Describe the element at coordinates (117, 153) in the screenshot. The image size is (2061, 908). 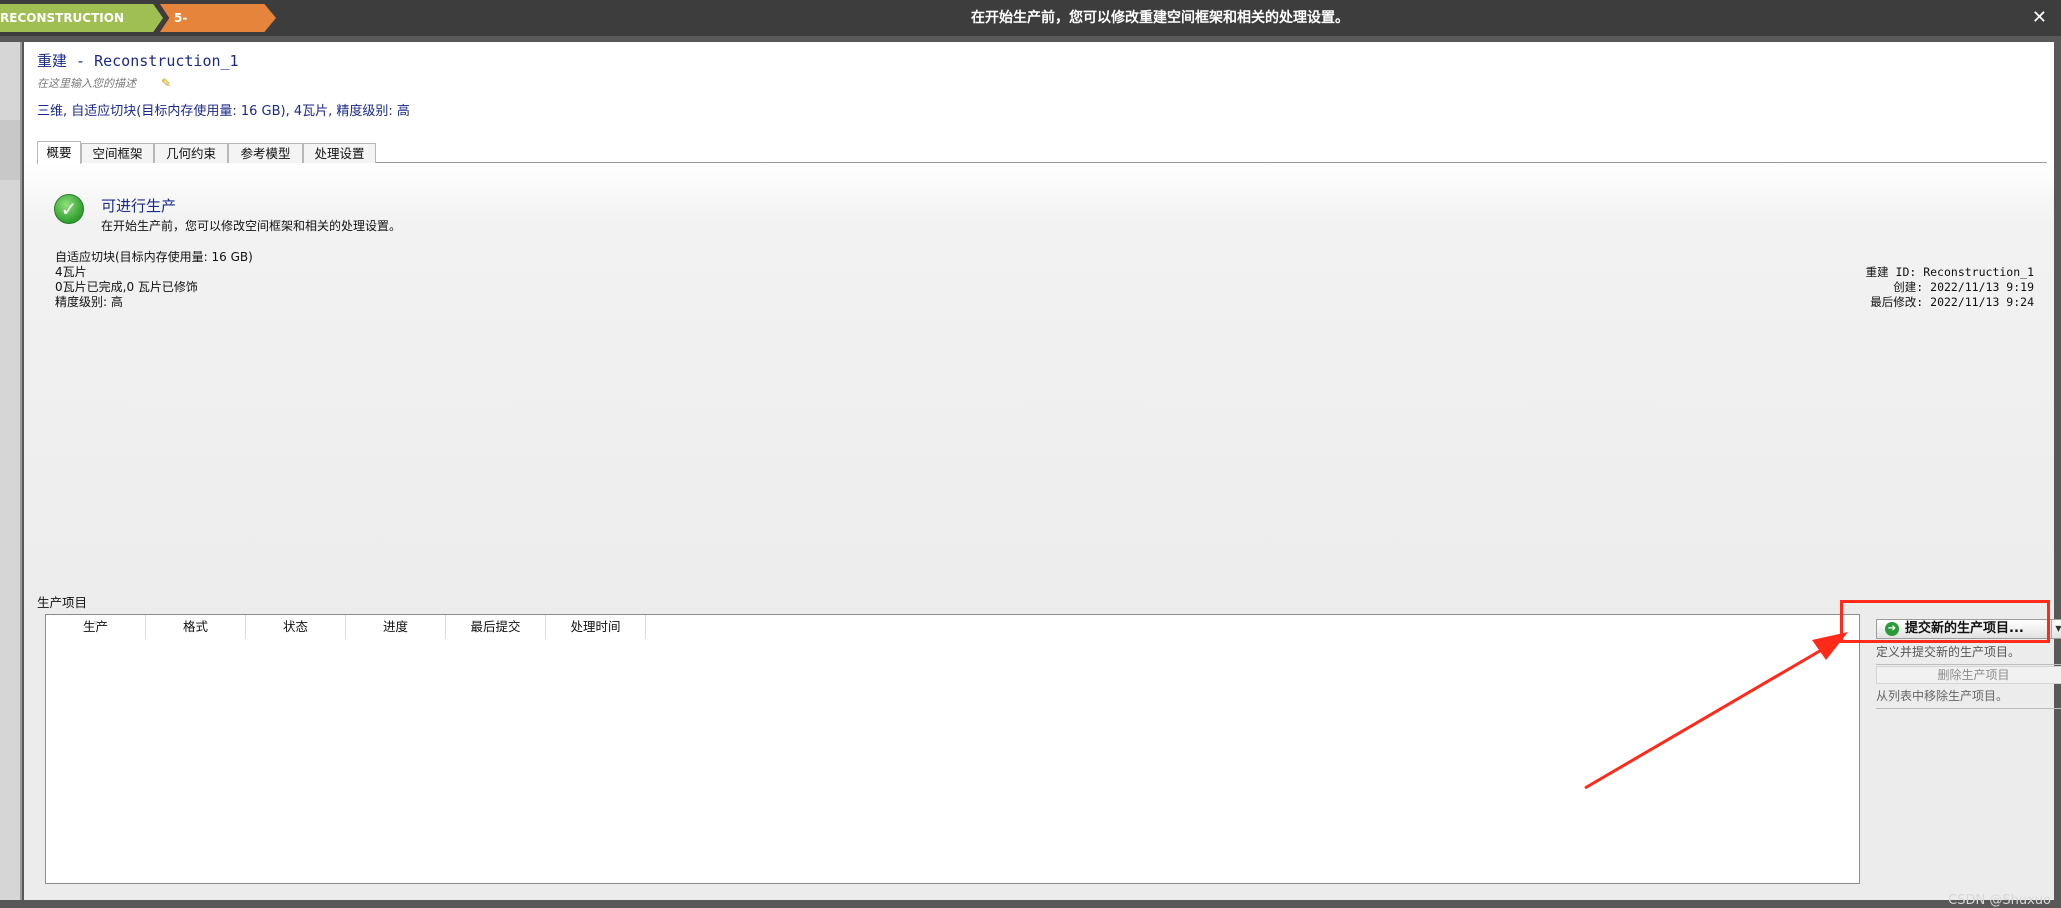
I see `tab-spatial-framework: 空间框架` at that location.